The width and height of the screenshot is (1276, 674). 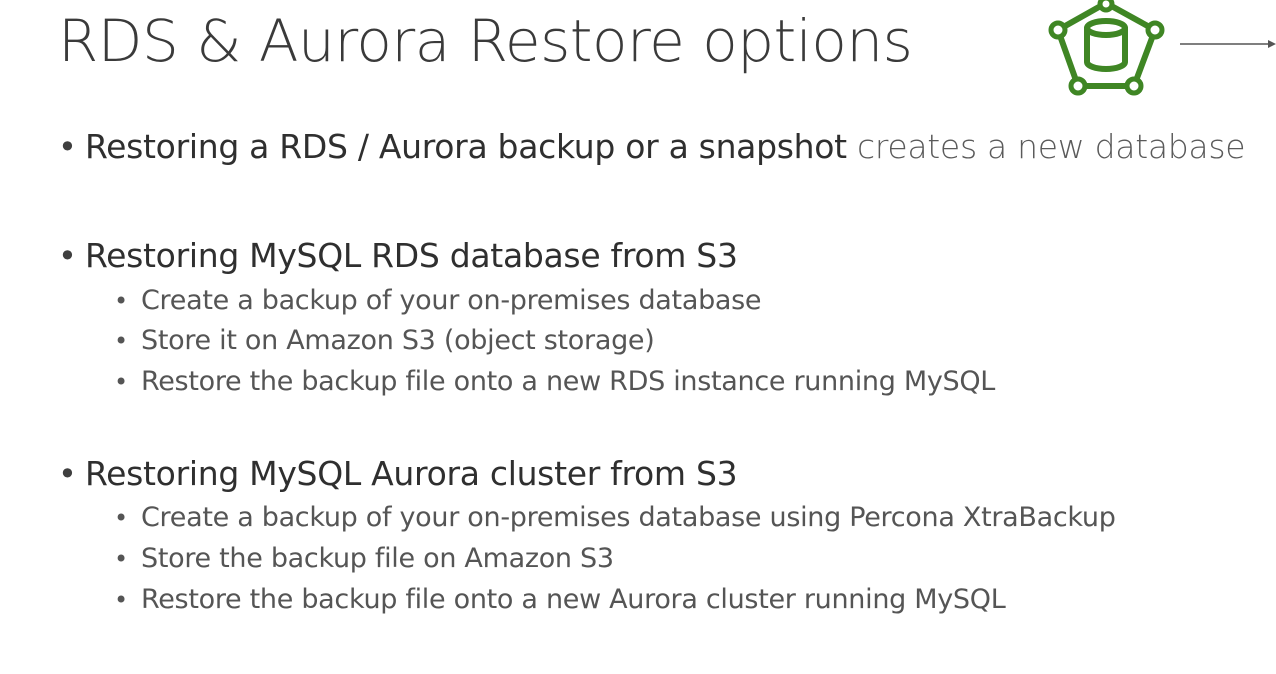 I want to click on arrow-right-icon, so click(x=1228, y=44).